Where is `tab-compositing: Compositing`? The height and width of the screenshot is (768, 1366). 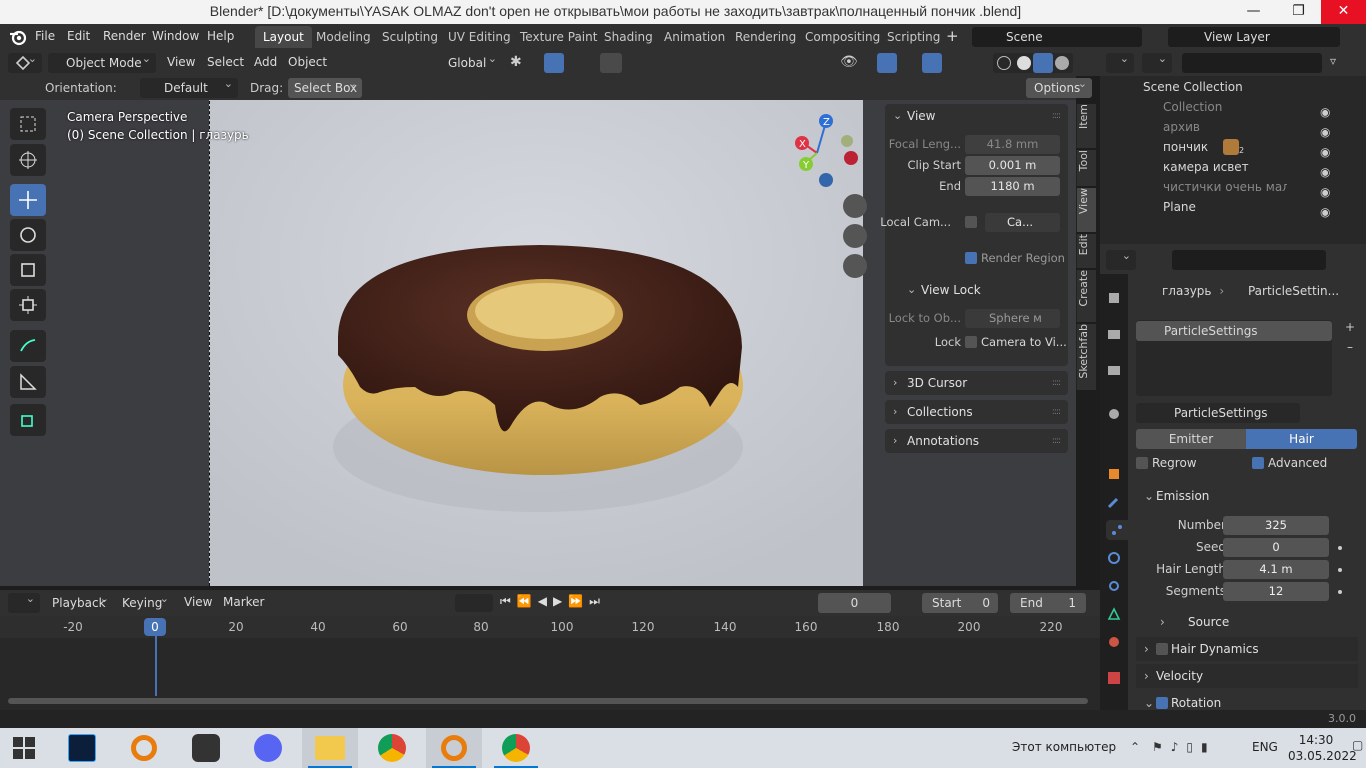
tab-compositing: Compositing is located at coordinates (842, 37).